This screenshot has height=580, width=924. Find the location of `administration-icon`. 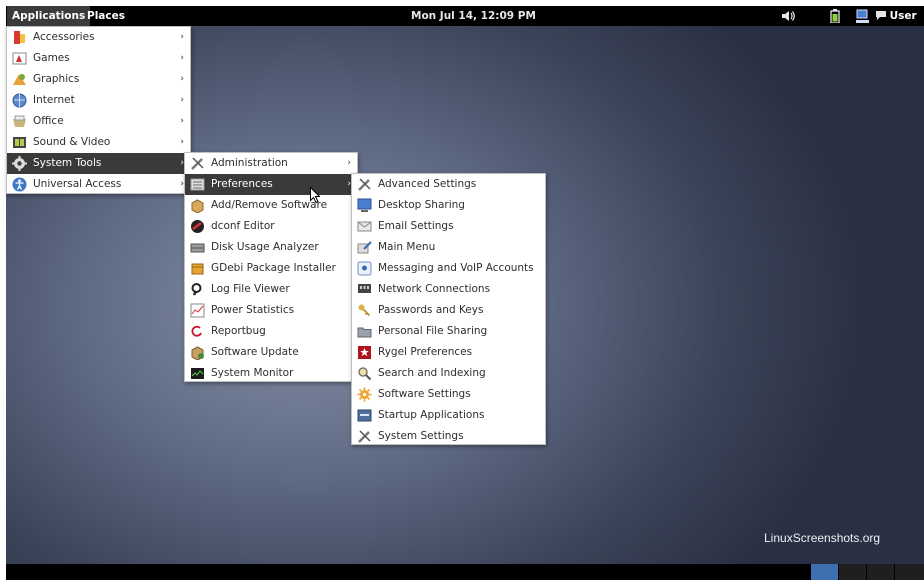

administration-icon is located at coordinates (197, 163).